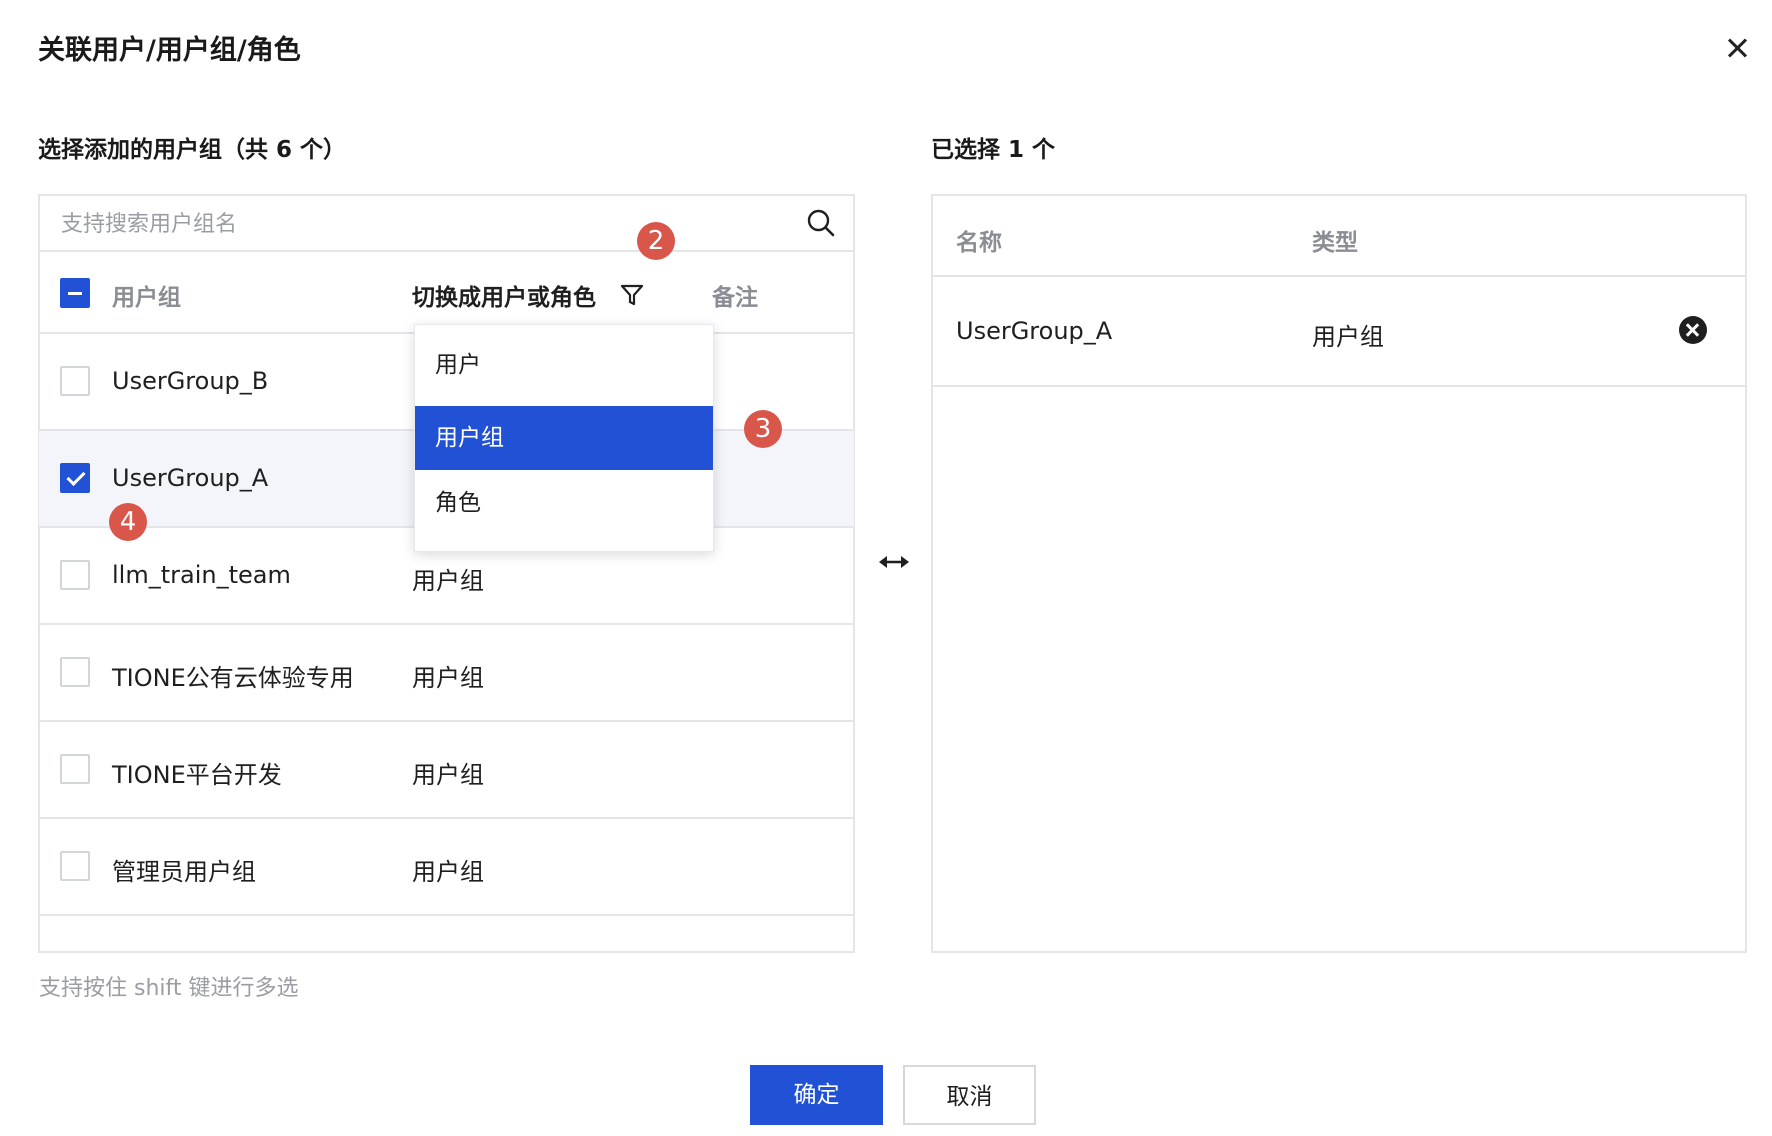 This screenshot has height=1136, width=1772. What do you see at coordinates (201, 575) in the screenshot?
I see `row-name: llm_train_team` at bounding box center [201, 575].